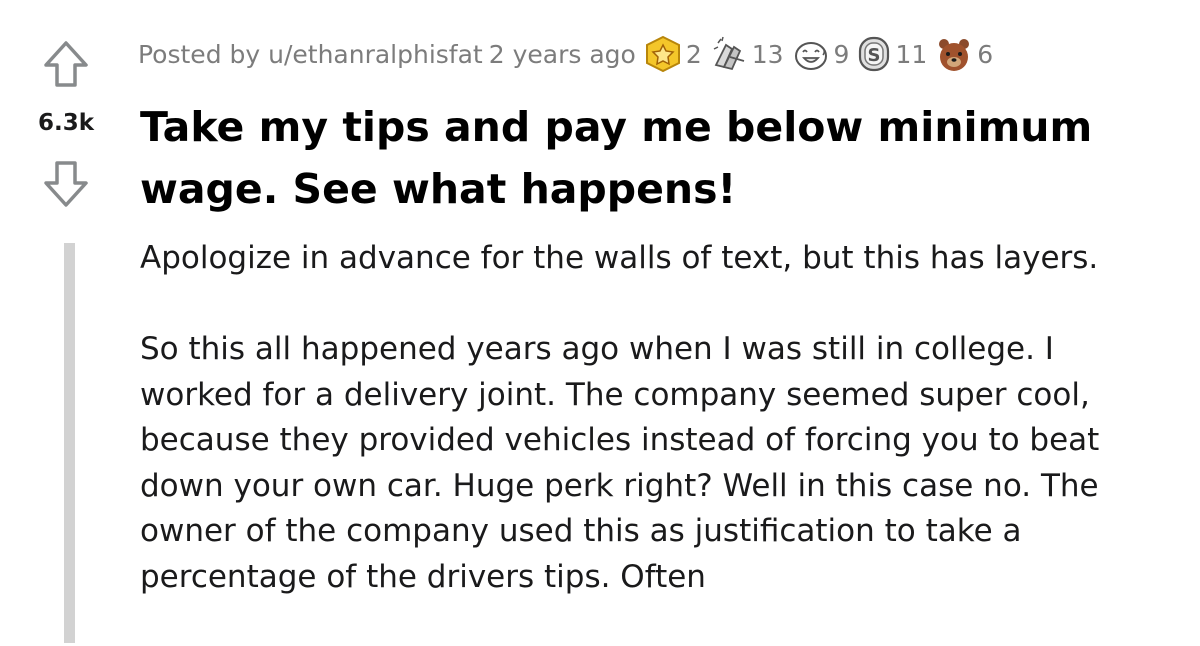 The width and height of the screenshot is (1200, 646). I want to click on vote-score: 6.3k, so click(66, 123).